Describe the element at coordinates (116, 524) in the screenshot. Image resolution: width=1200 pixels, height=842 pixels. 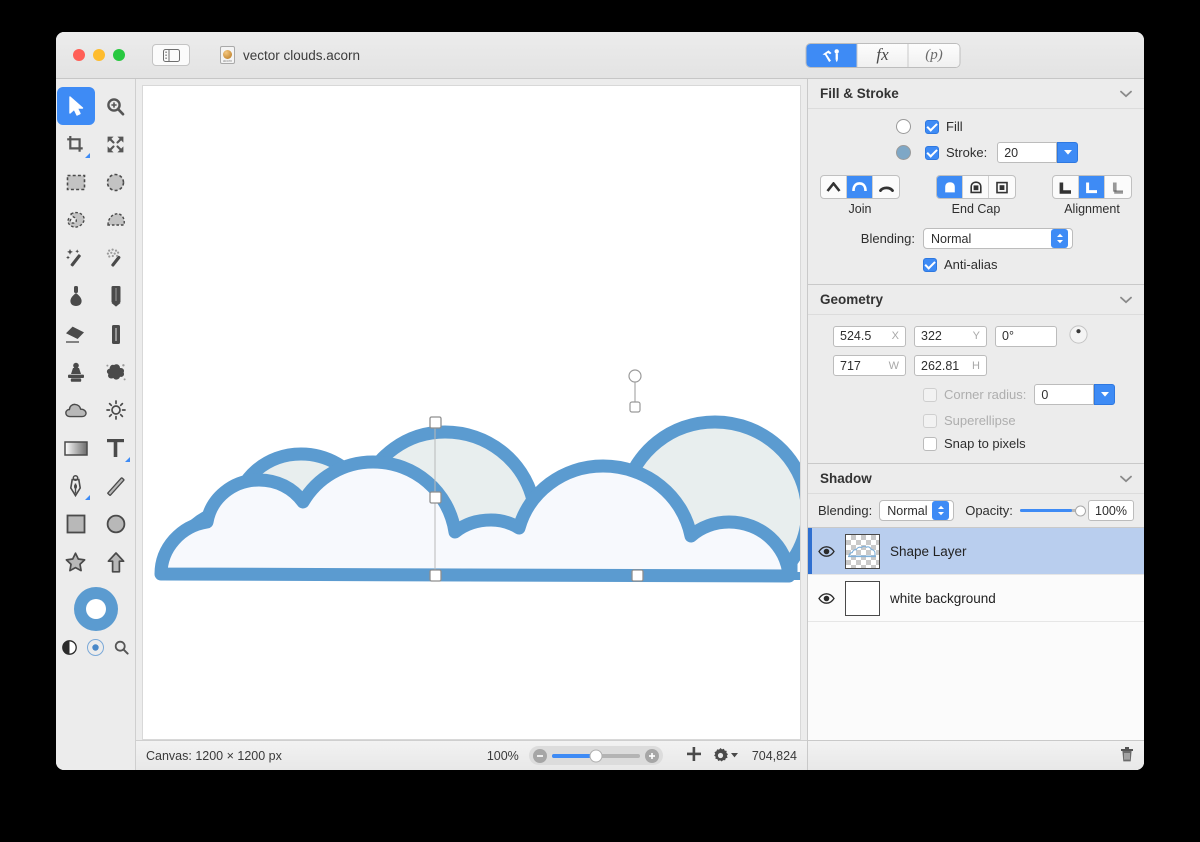
I see `oval-tool` at that location.